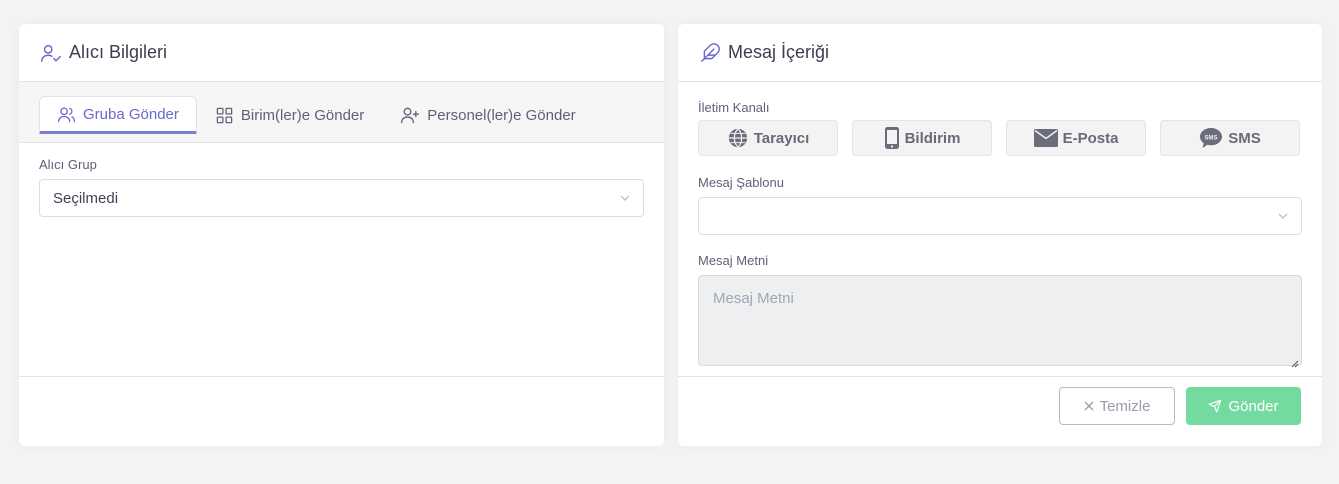 The width and height of the screenshot is (1339, 484). I want to click on channel-notification-button: Bildirim, so click(922, 138).